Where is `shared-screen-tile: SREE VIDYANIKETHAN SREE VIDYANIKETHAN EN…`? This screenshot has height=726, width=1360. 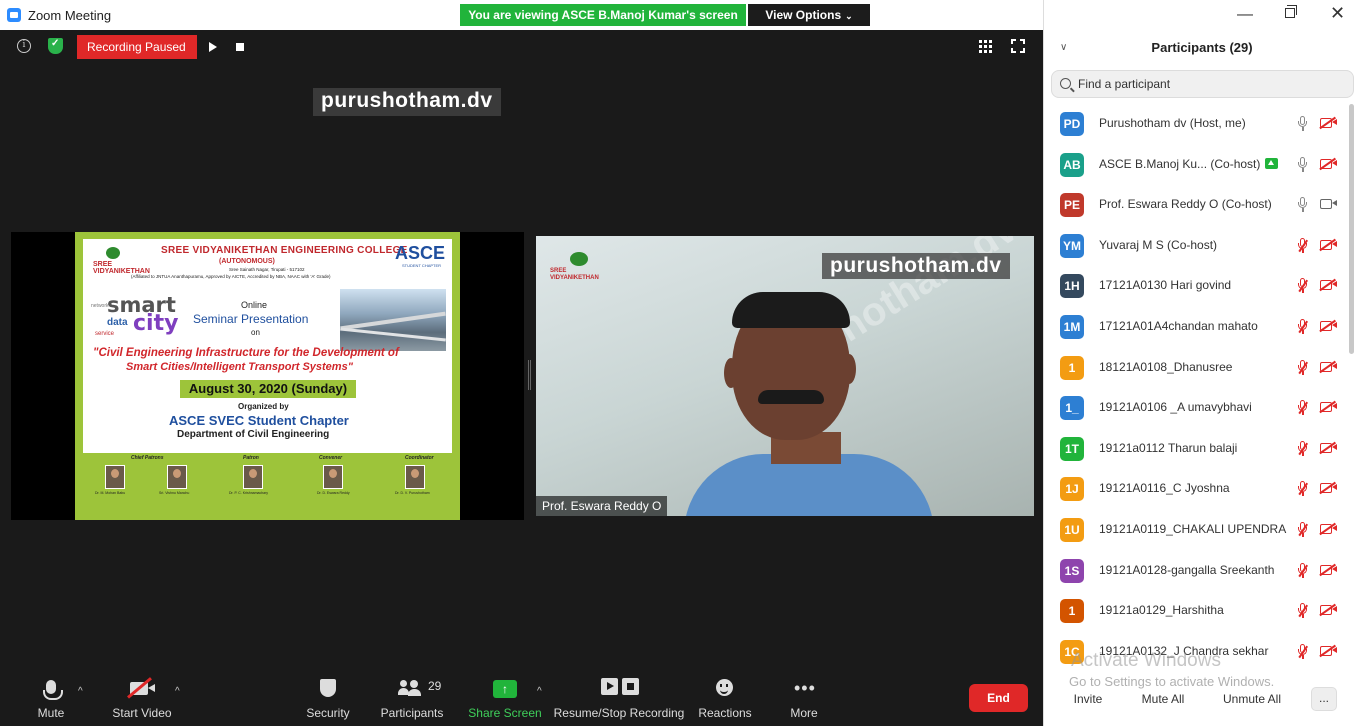 shared-screen-tile: SREE VIDYANIKETHAN SREE VIDYANIKETHAN EN… is located at coordinates (267, 376).